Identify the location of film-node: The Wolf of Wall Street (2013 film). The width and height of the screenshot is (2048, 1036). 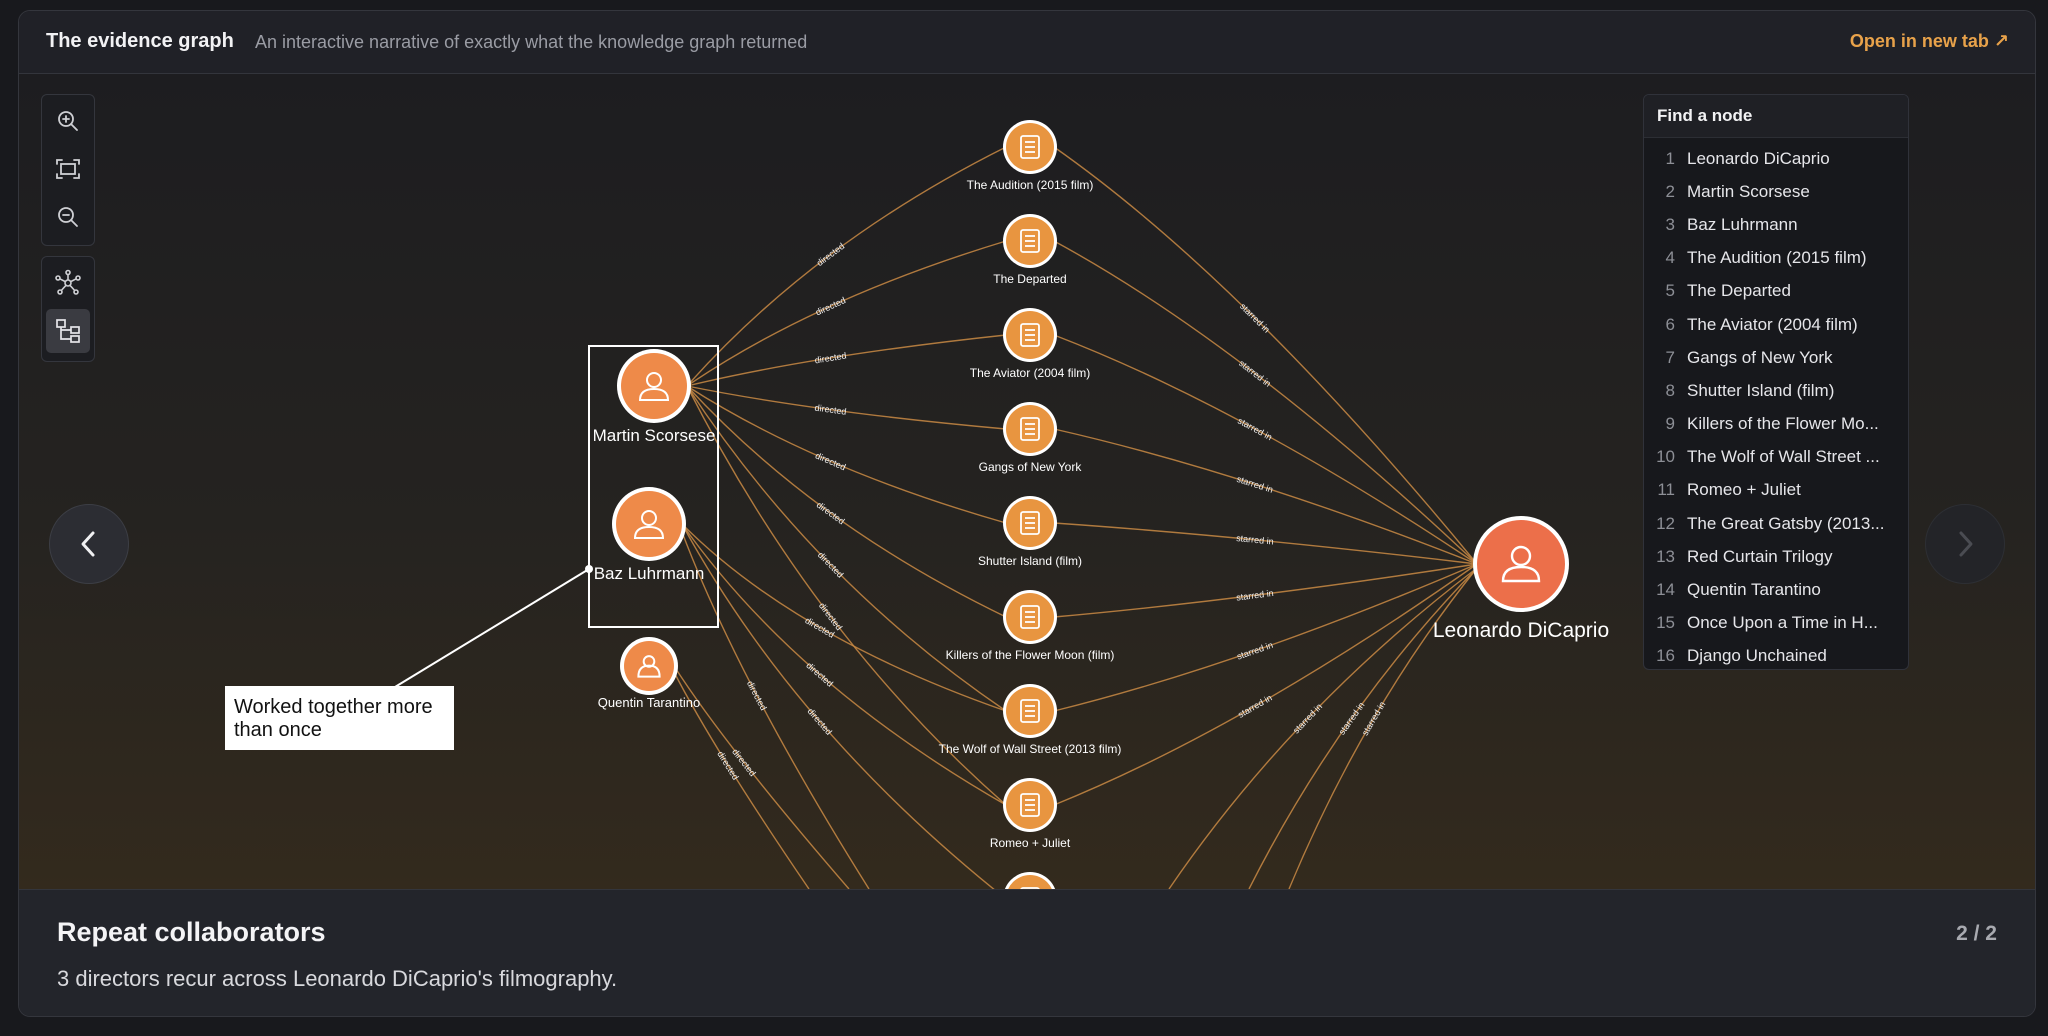
(1030, 720).